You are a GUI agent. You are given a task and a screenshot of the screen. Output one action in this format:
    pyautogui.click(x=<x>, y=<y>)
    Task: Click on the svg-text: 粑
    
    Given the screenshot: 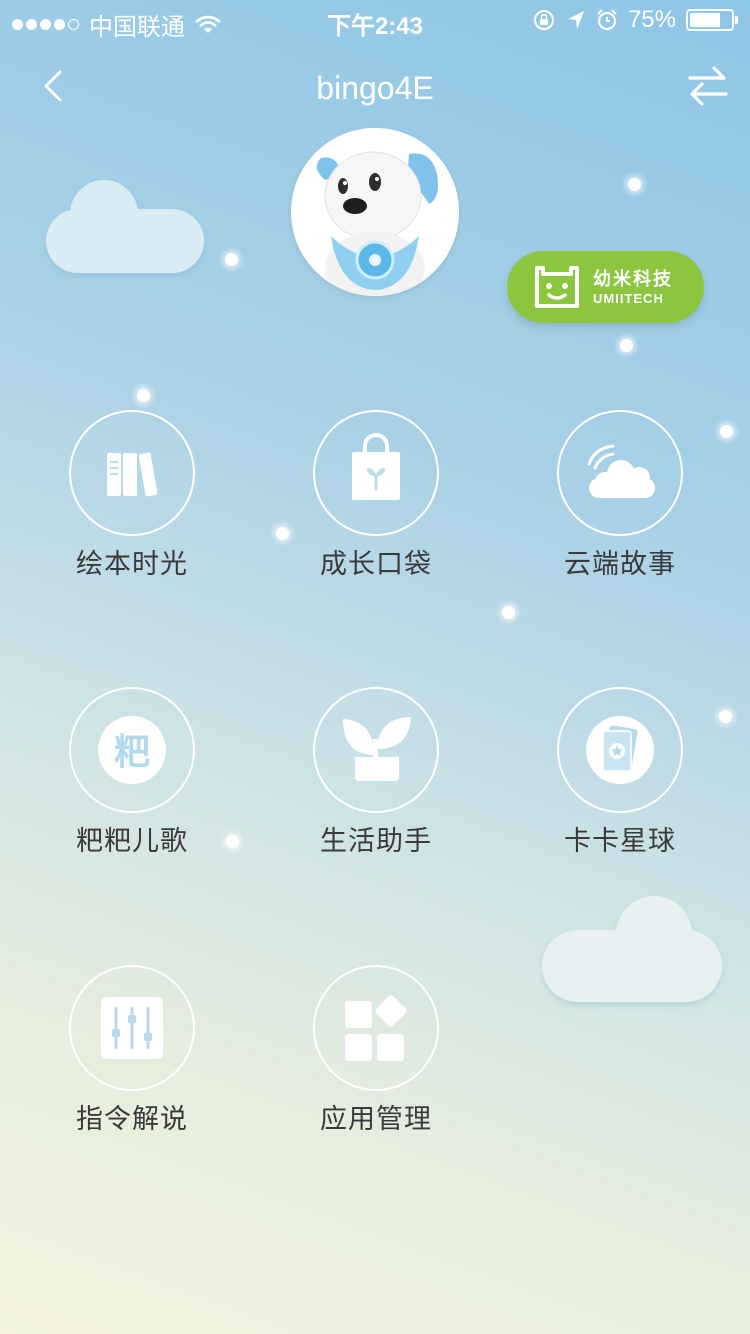 What is the action you would take?
    pyautogui.click(x=132, y=752)
    